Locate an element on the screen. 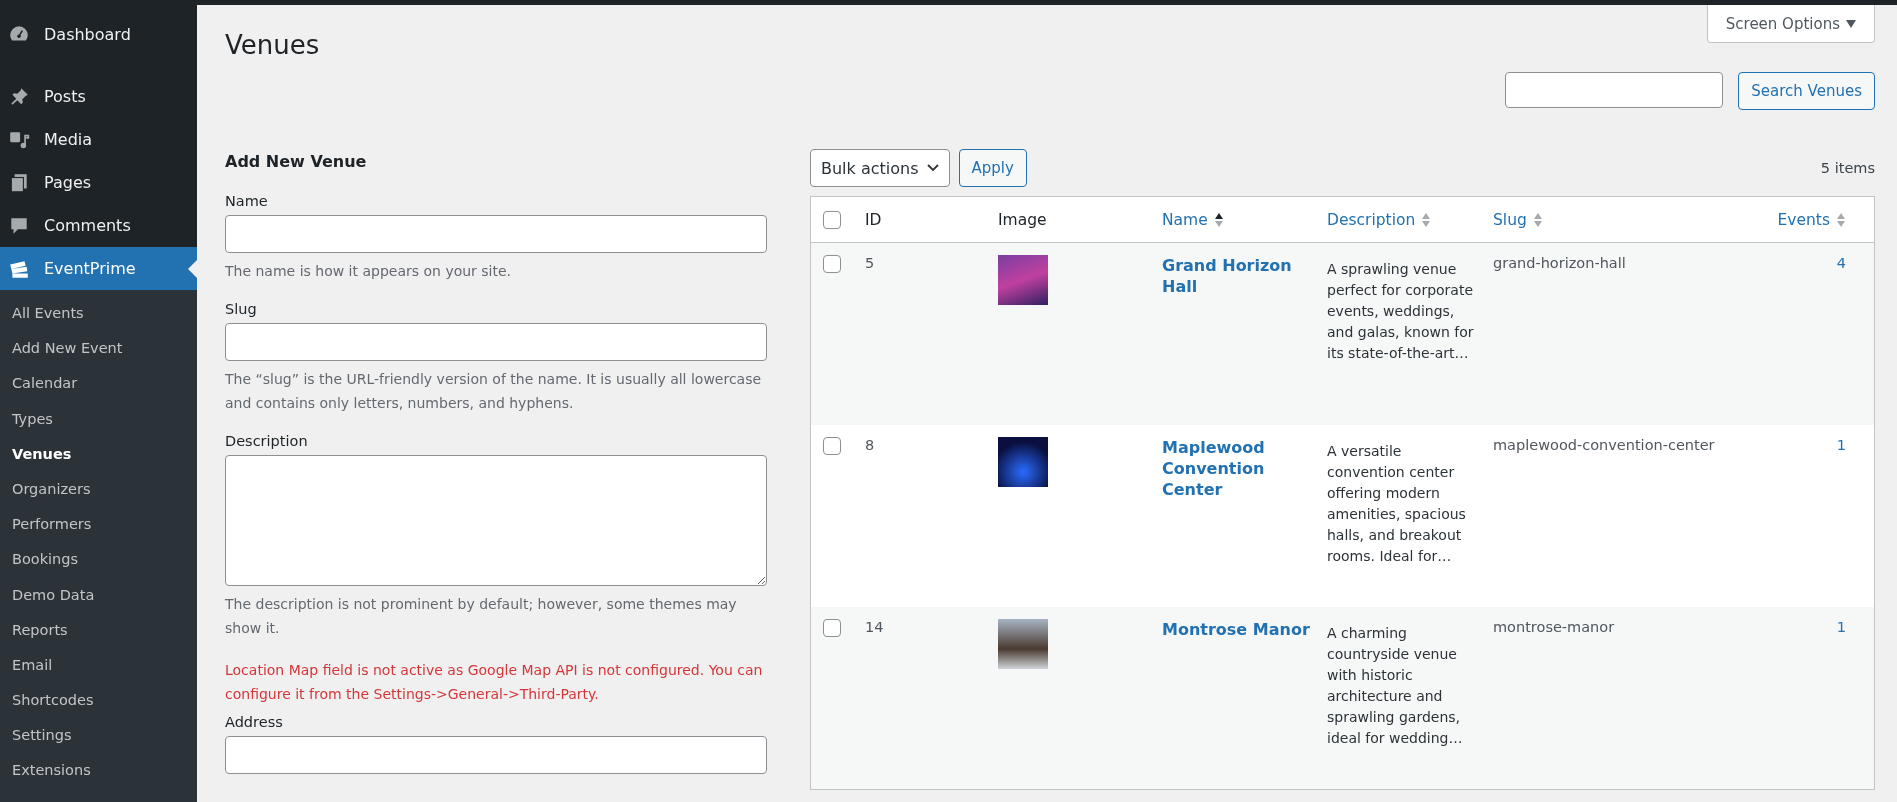 The width and height of the screenshot is (1897, 802). column-header: Image is located at coordinates (1022, 219).